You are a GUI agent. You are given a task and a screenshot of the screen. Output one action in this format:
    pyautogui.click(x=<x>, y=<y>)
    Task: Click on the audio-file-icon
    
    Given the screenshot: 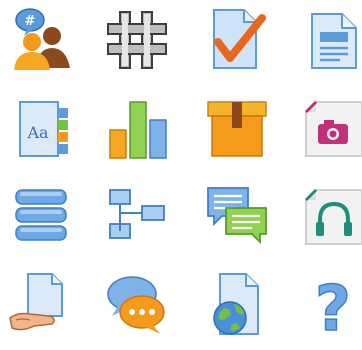 What is the action you would take?
    pyautogui.click(x=331, y=217)
    